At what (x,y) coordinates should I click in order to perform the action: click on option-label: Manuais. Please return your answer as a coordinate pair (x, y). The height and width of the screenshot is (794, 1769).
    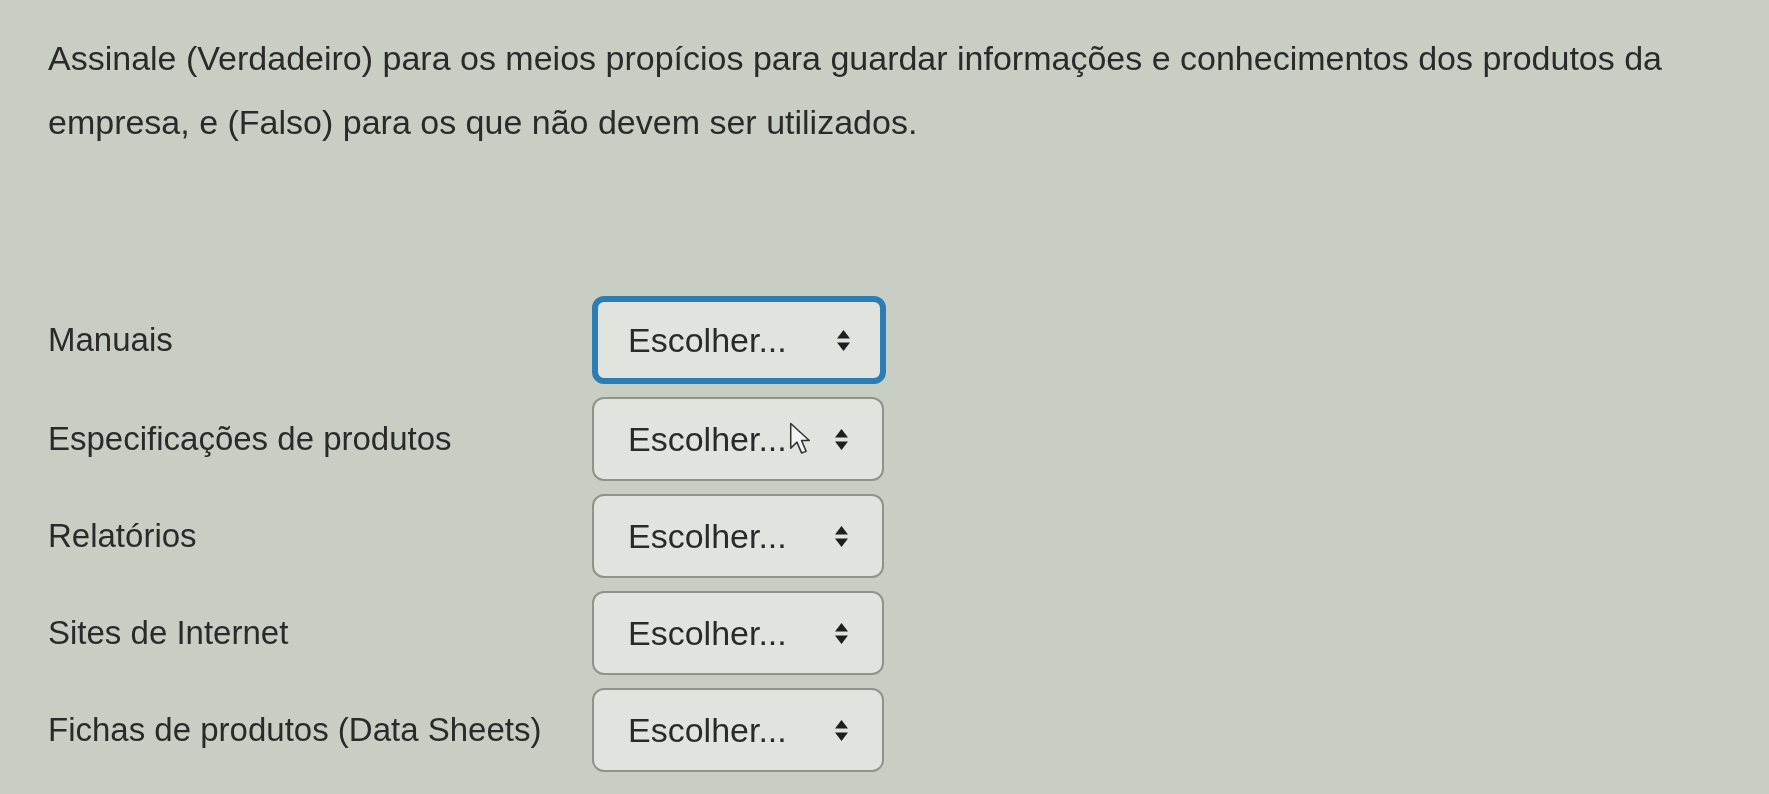
    Looking at the image, I should click on (111, 340).